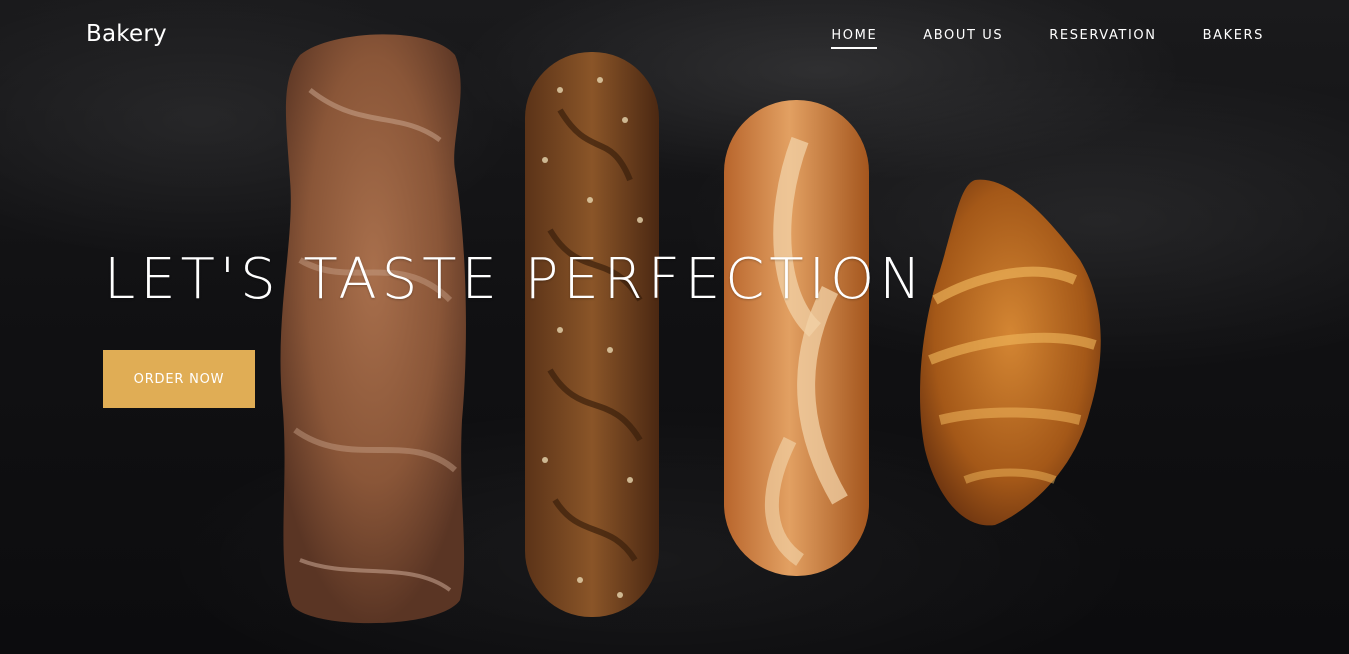 The height and width of the screenshot is (654, 1349). Describe the element at coordinates (963, 37) in the screenshot. I see `nav-about-us: ABOUT US` at that location.